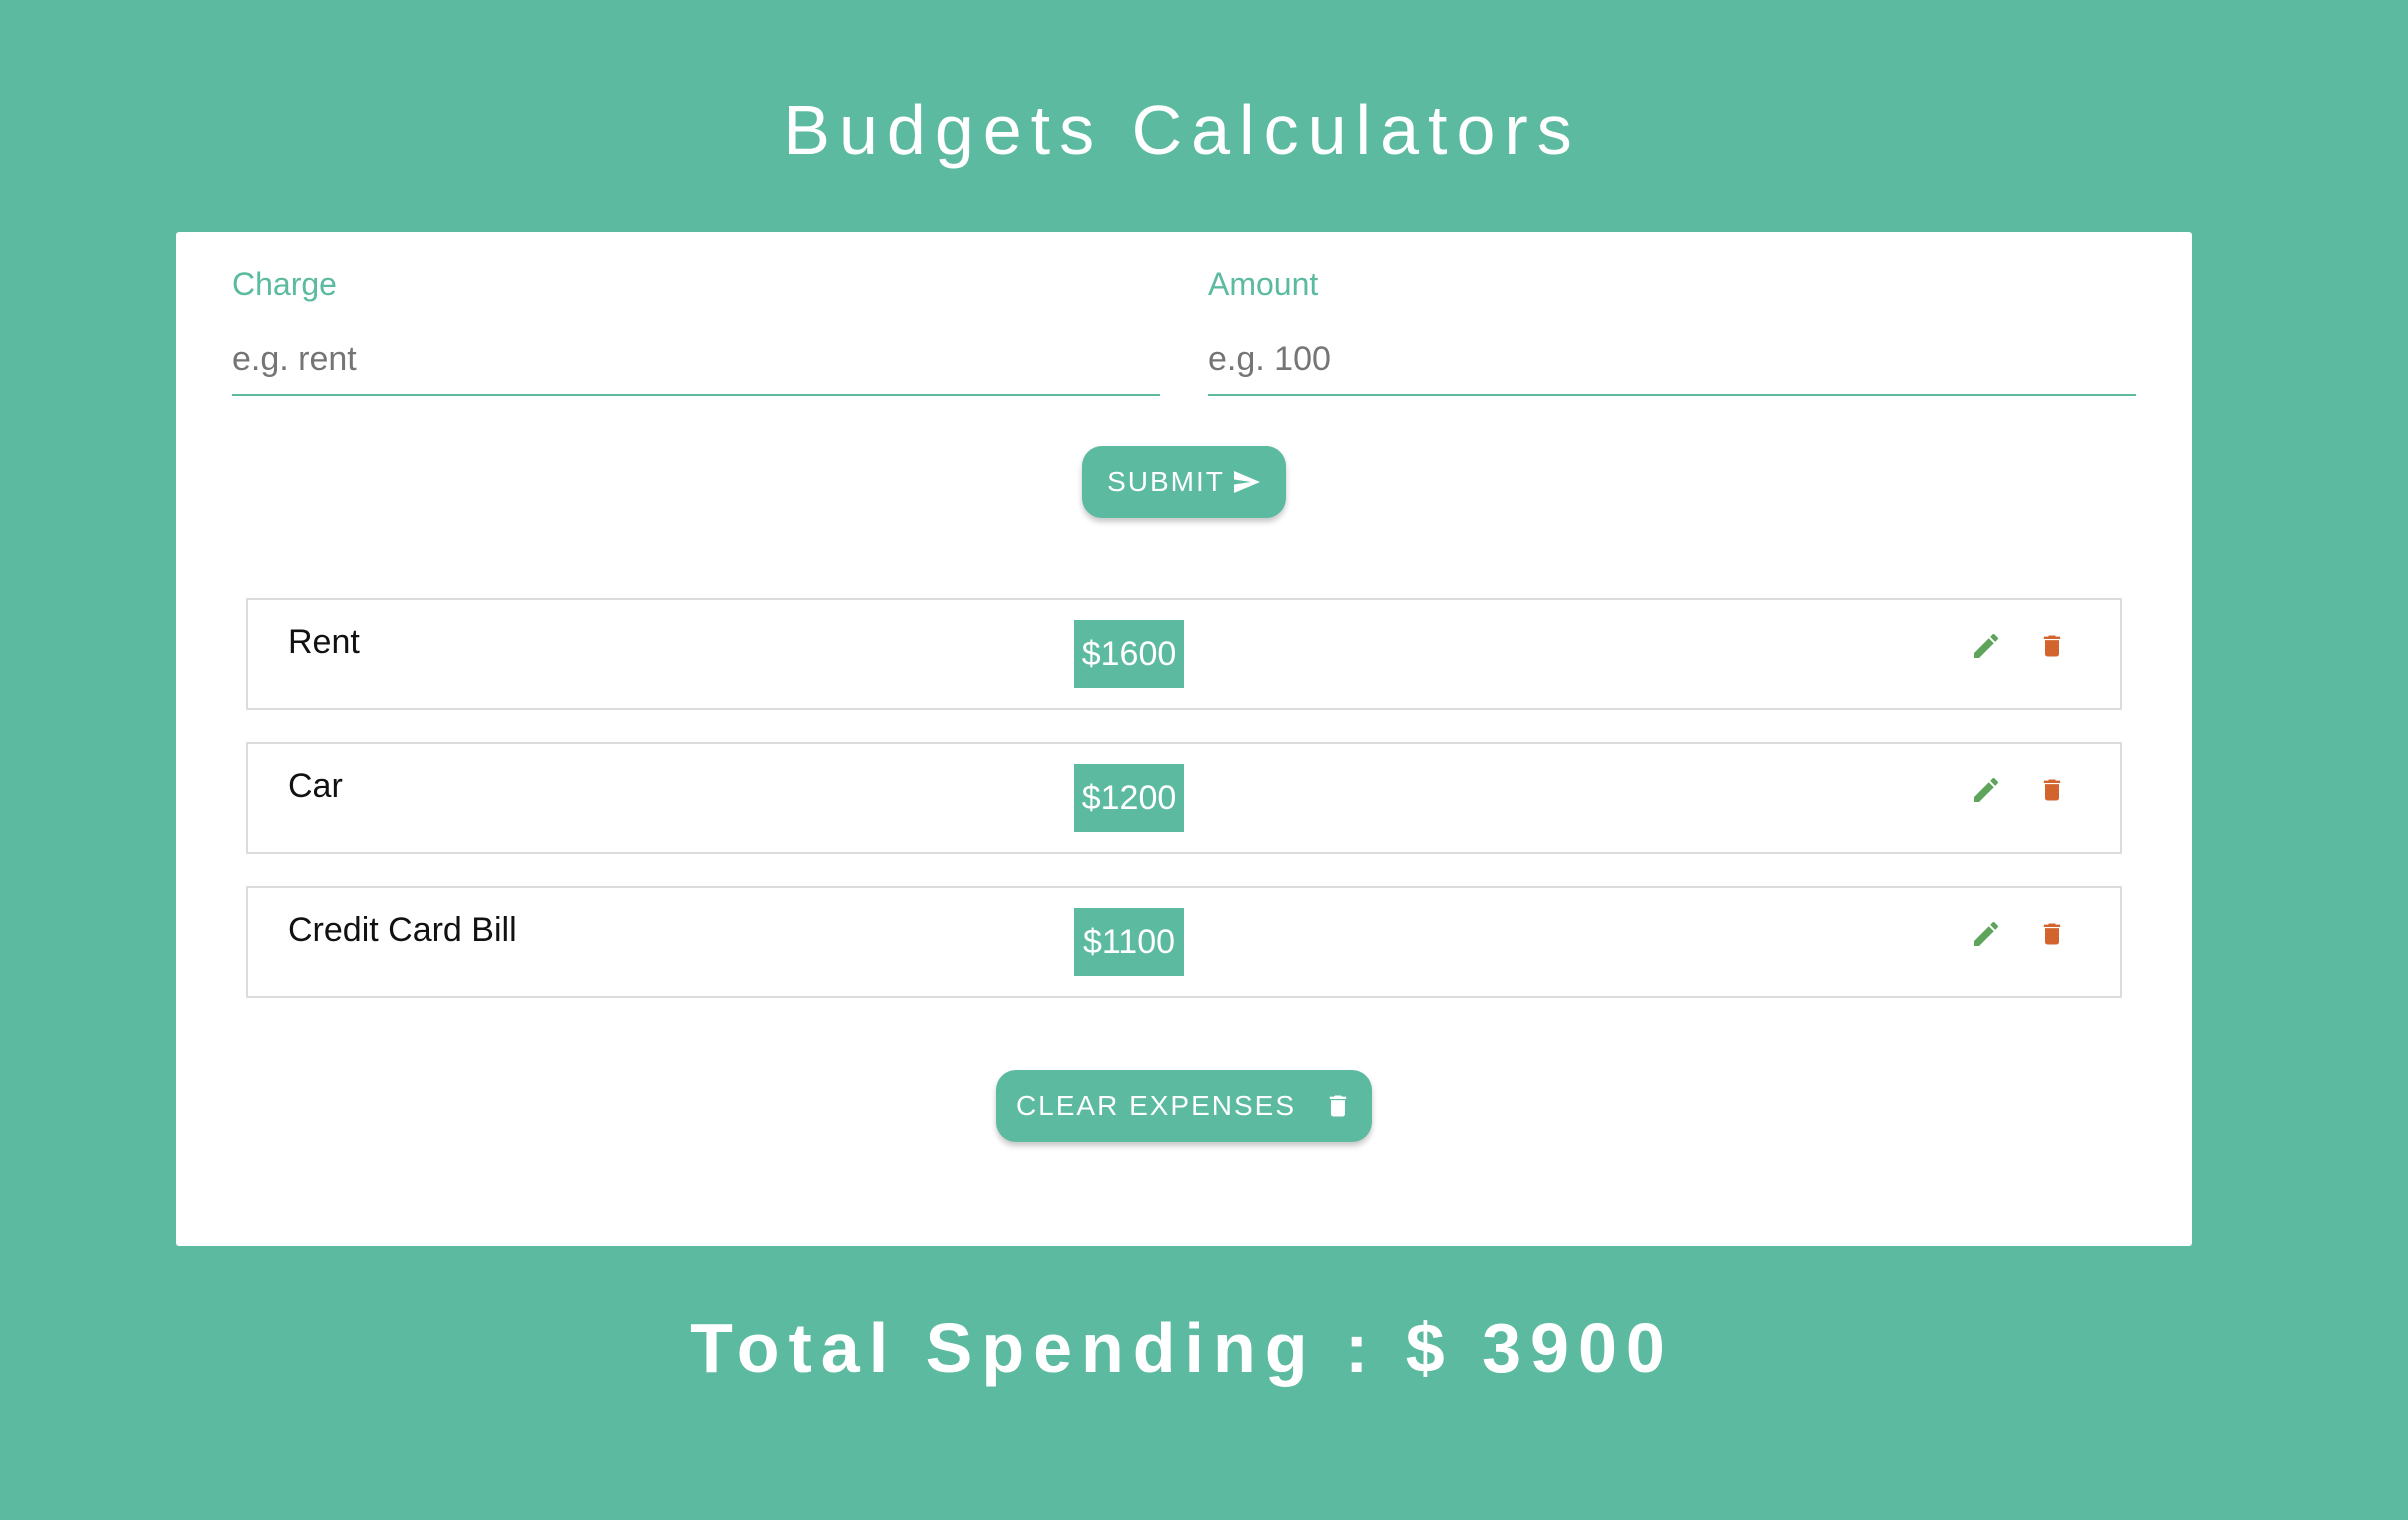  I want to click on expense-name: Car, so click(315, 786).